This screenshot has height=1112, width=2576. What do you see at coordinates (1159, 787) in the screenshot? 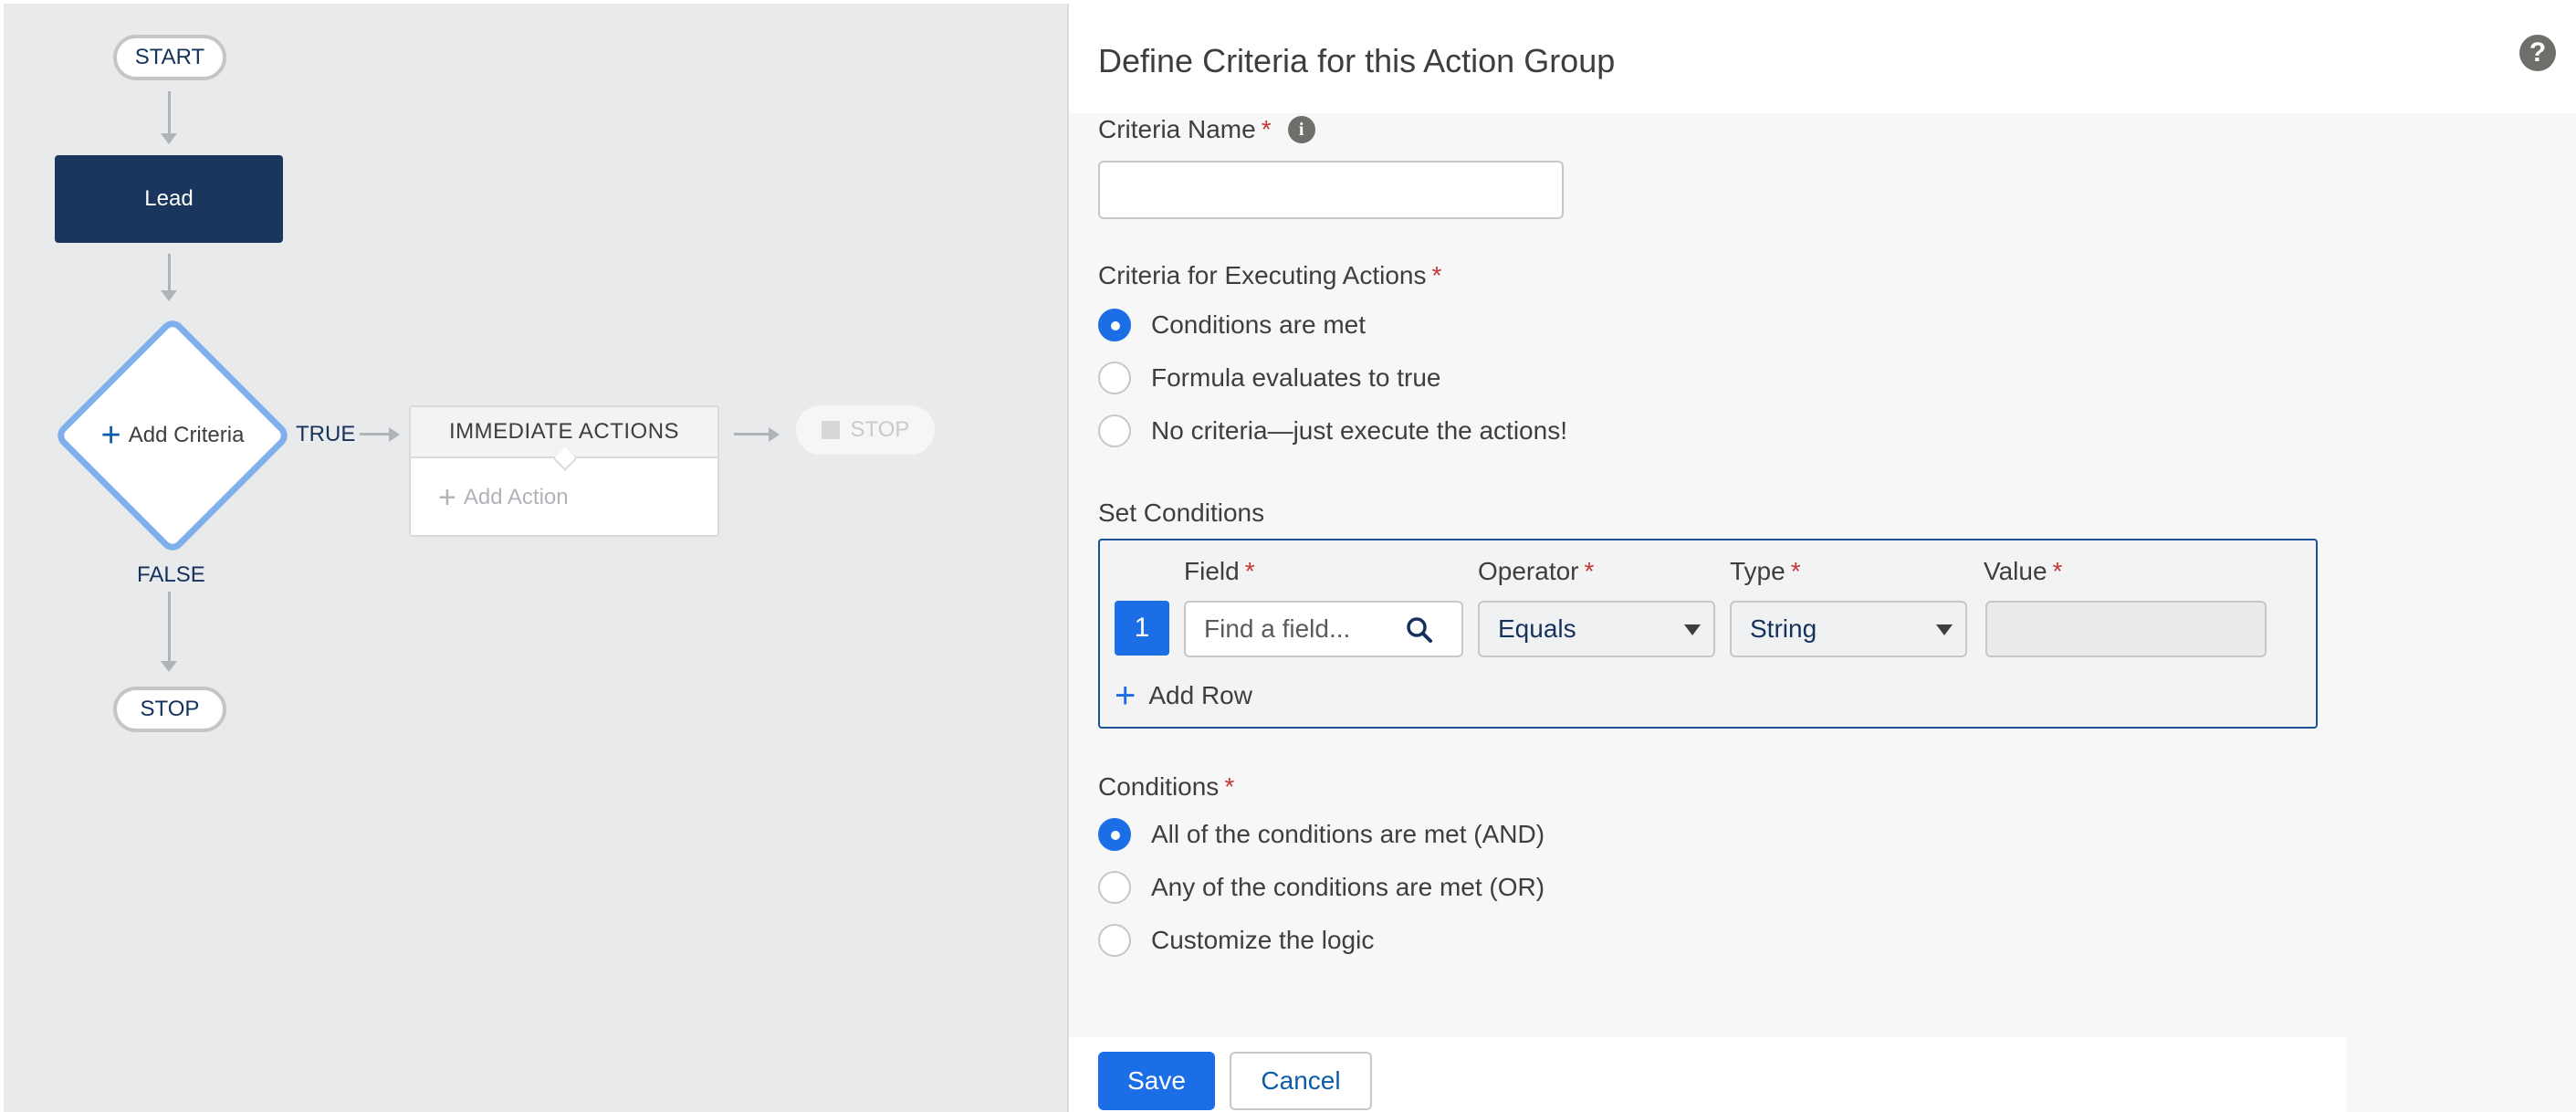
I see `conditions-label-text: Conditions` at bounding box center [1159, 787].